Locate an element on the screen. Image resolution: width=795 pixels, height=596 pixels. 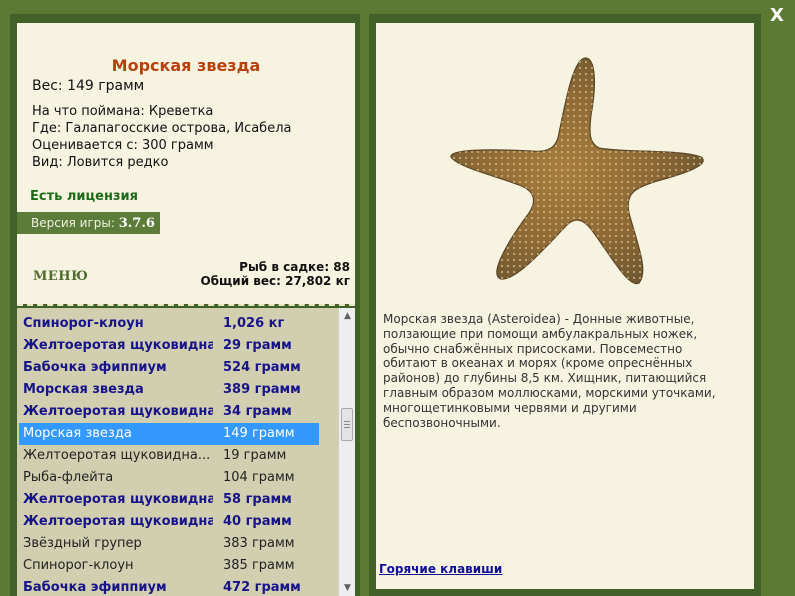
list-item: Желтоеротая щуковидная 34 грамм is located at coordinates (169, 412).